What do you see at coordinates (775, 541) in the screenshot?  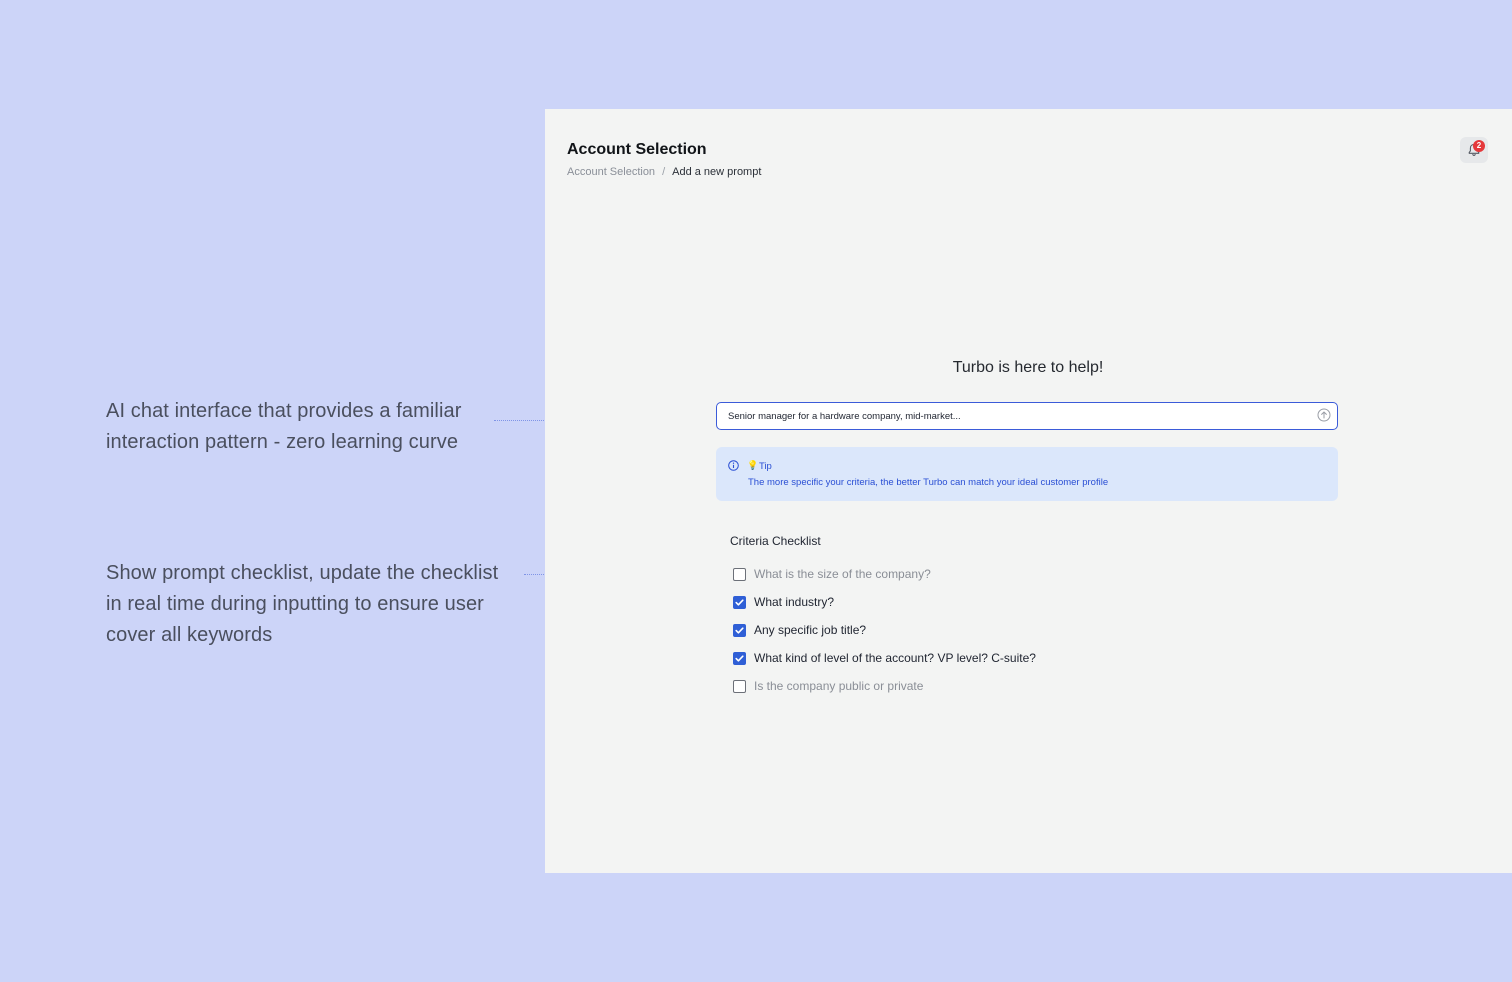 I see `checklist-title: Criteria Checklist` at bounding box center [775, 541].